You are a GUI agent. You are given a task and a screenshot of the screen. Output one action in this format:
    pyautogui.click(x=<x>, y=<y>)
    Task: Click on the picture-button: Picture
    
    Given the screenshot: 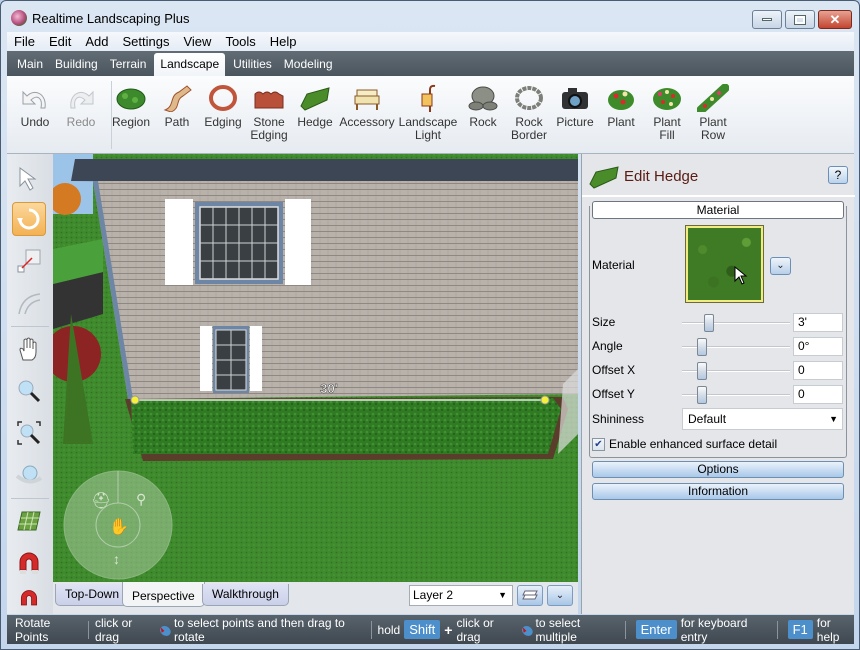 What is the action you would take?
    pyautogui.click(x=575, y=105)
    